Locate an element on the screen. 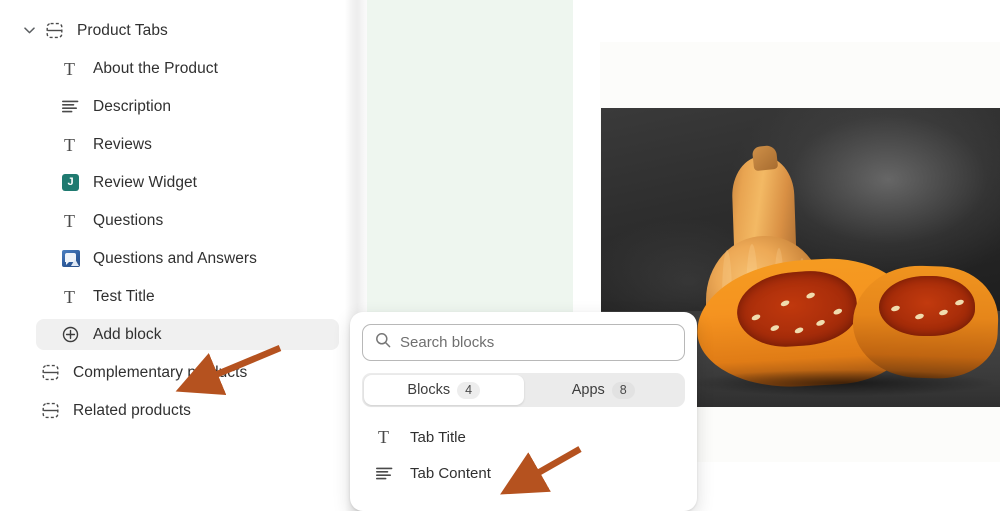 The width and height of the screenshot is (1000, 511). sidebar-item-label: About the Product is located at coordinates (155, 68).